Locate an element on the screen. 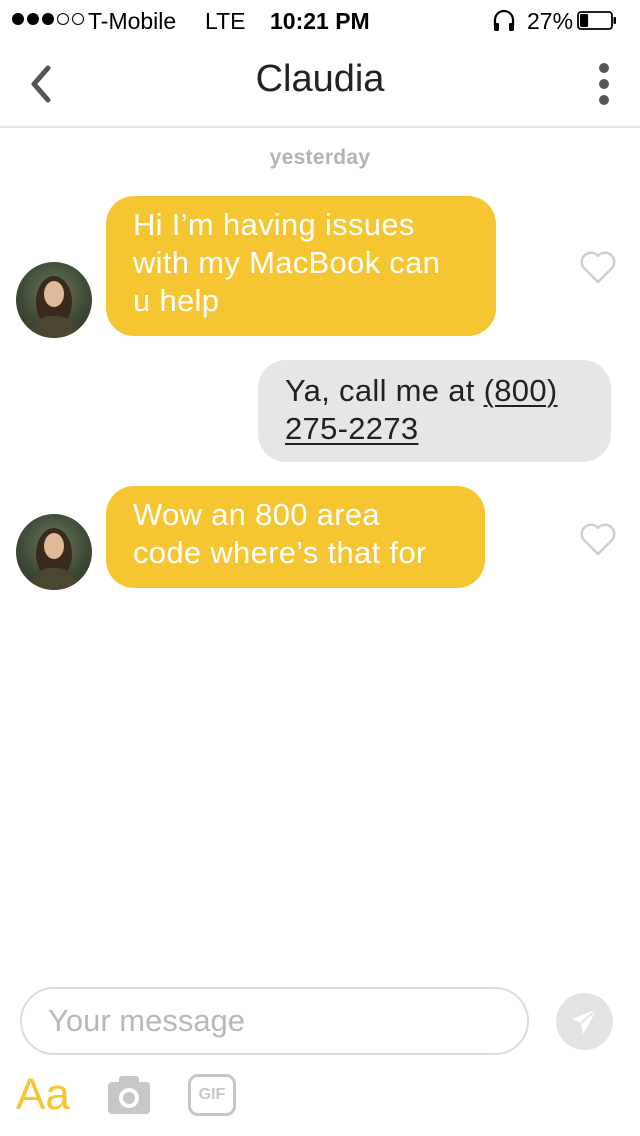 The height and width of the screenshot is (1136, 640). gif-button: GIF is located at coordinates (212, 1095).